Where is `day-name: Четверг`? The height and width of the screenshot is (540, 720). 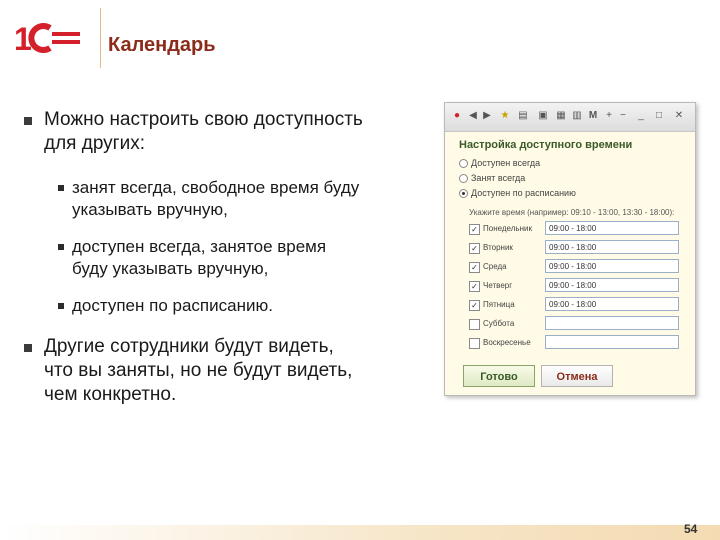 day-name: Четверг is located at coordinates (498, 285).